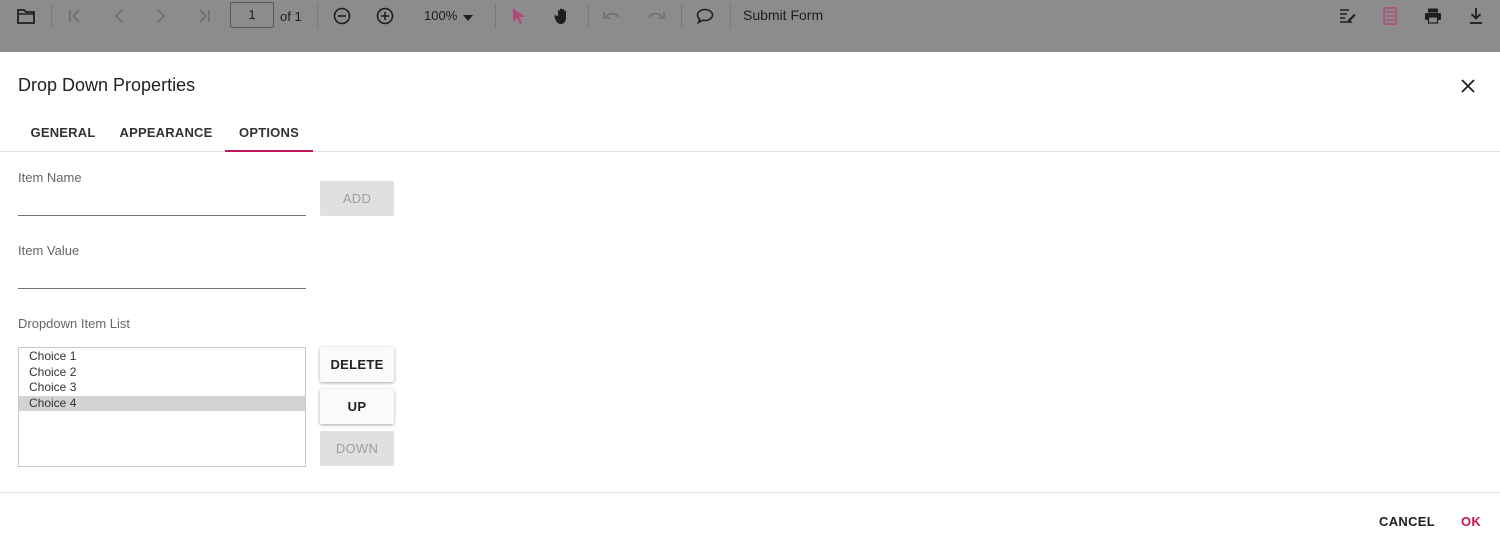  What do you see at coordinates (74, 323) in the screenshot?
I see `dropdown-item-list-label: Dropdown Item List` at bounding box center [74, 323].